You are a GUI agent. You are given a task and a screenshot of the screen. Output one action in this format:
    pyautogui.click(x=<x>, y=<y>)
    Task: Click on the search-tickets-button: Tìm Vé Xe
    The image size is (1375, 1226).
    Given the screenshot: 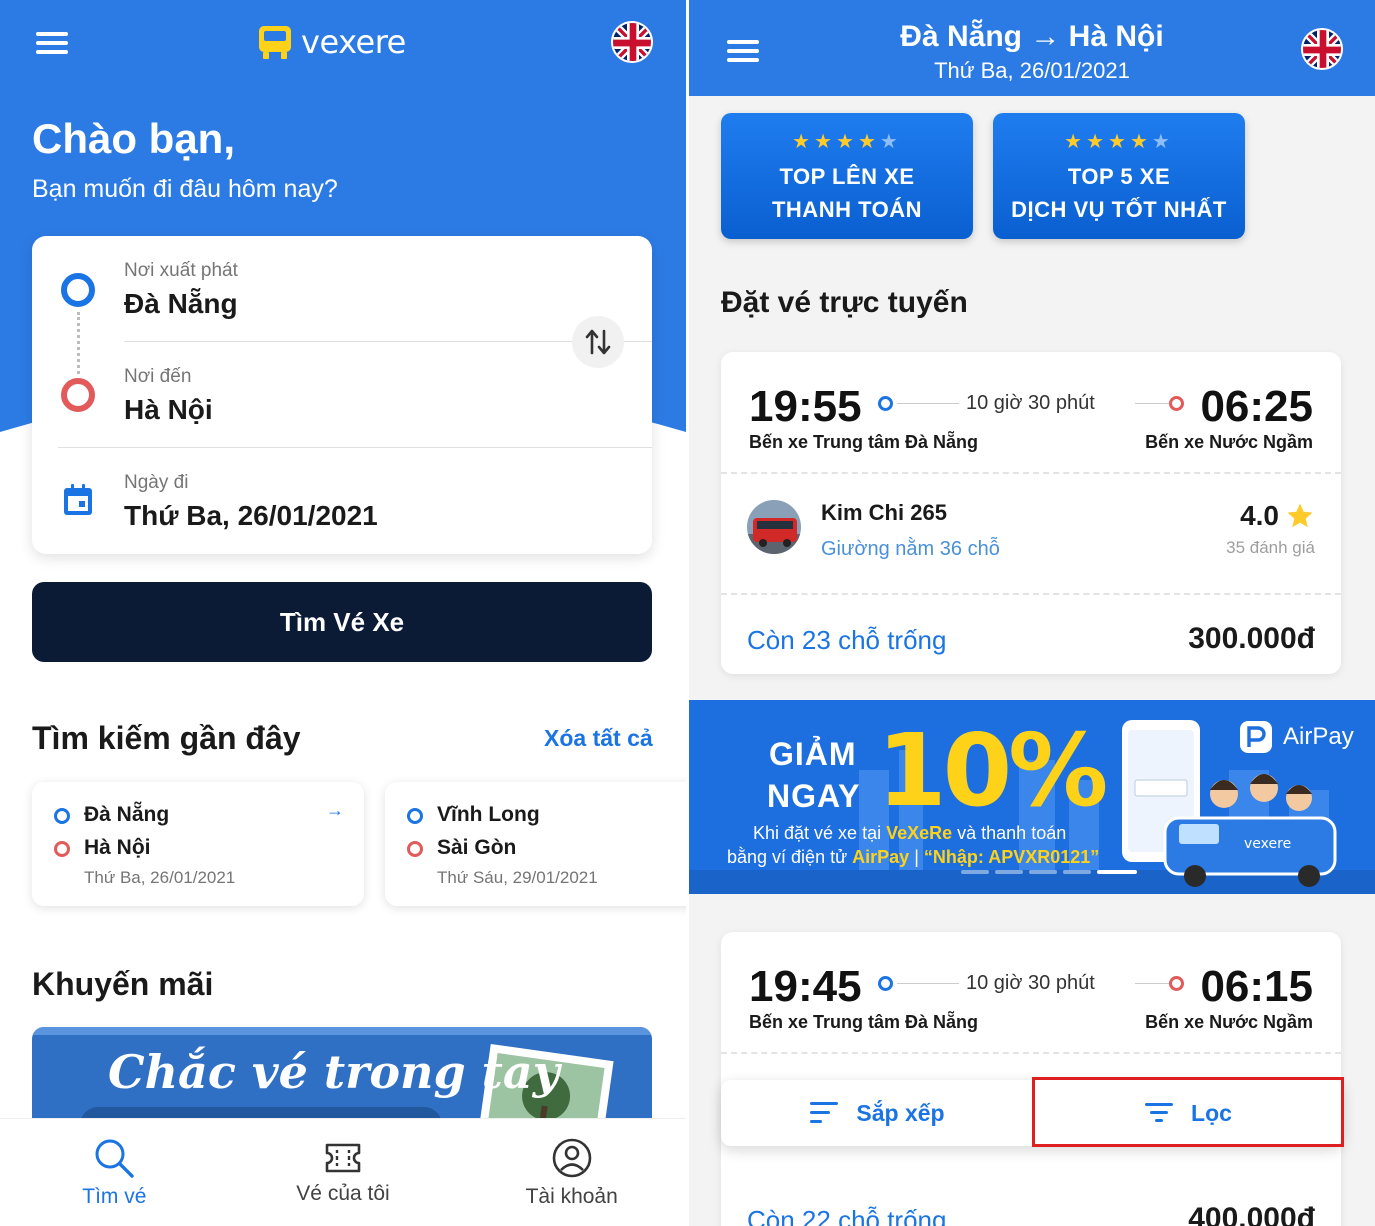 What is the action you would take?
    pyautogui.click(x=342, y=622)
    